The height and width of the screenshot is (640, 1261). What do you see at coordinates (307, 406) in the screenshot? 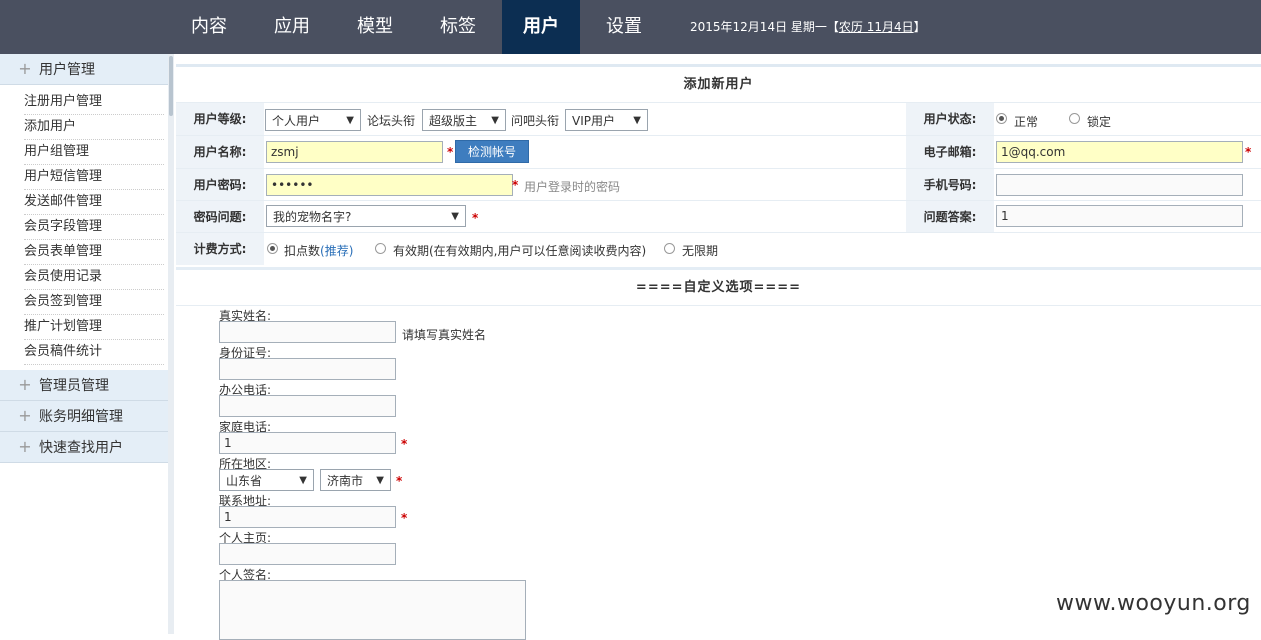
I see `office-phone-input` at bounding box center [307, 406].